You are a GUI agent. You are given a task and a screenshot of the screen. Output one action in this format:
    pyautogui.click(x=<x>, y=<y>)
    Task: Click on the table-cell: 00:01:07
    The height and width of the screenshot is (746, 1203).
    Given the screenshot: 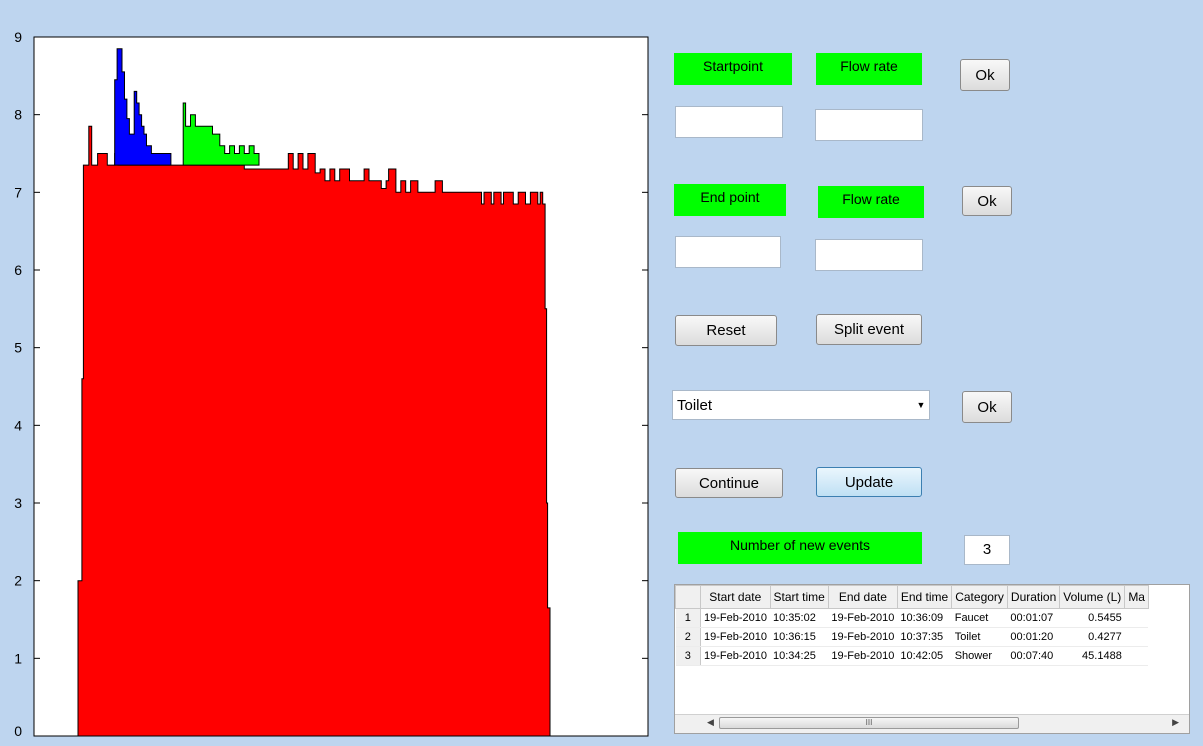 What is the action you would take?
    pyautogui.click(x=1033, y=618)
    